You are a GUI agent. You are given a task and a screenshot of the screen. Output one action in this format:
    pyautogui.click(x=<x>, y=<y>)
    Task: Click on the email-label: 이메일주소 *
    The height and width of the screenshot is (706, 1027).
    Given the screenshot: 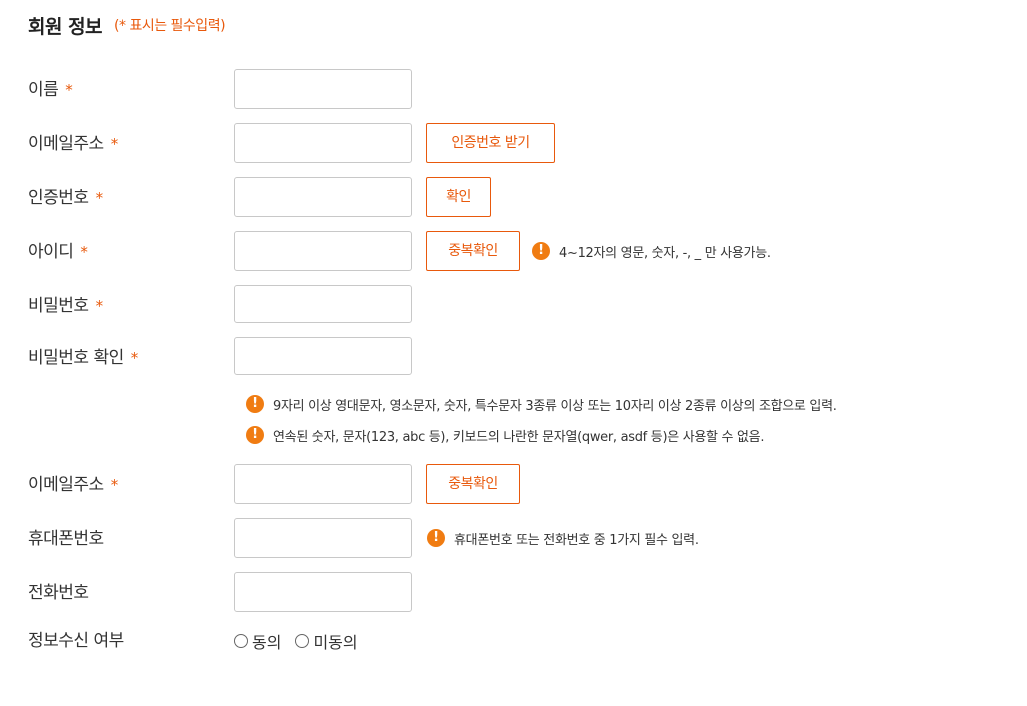 What is the action you would take?
    pyautogui.click(x=73, y=485)
    